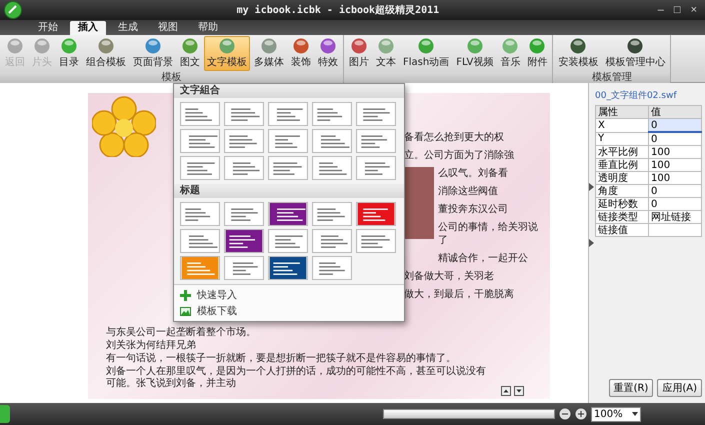  What do you see at coordinates (289, 191) in the screenshot?
I see `section-header: 标题` at bounding box center [289, 191].